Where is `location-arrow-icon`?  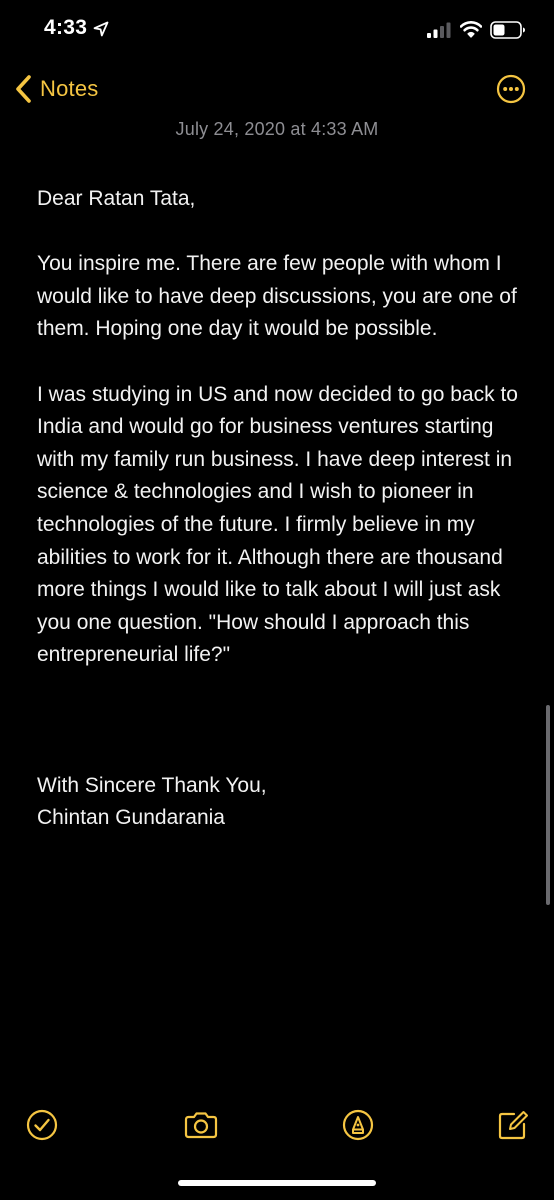
location-arrow-icon is located at coordinates (101, 29).